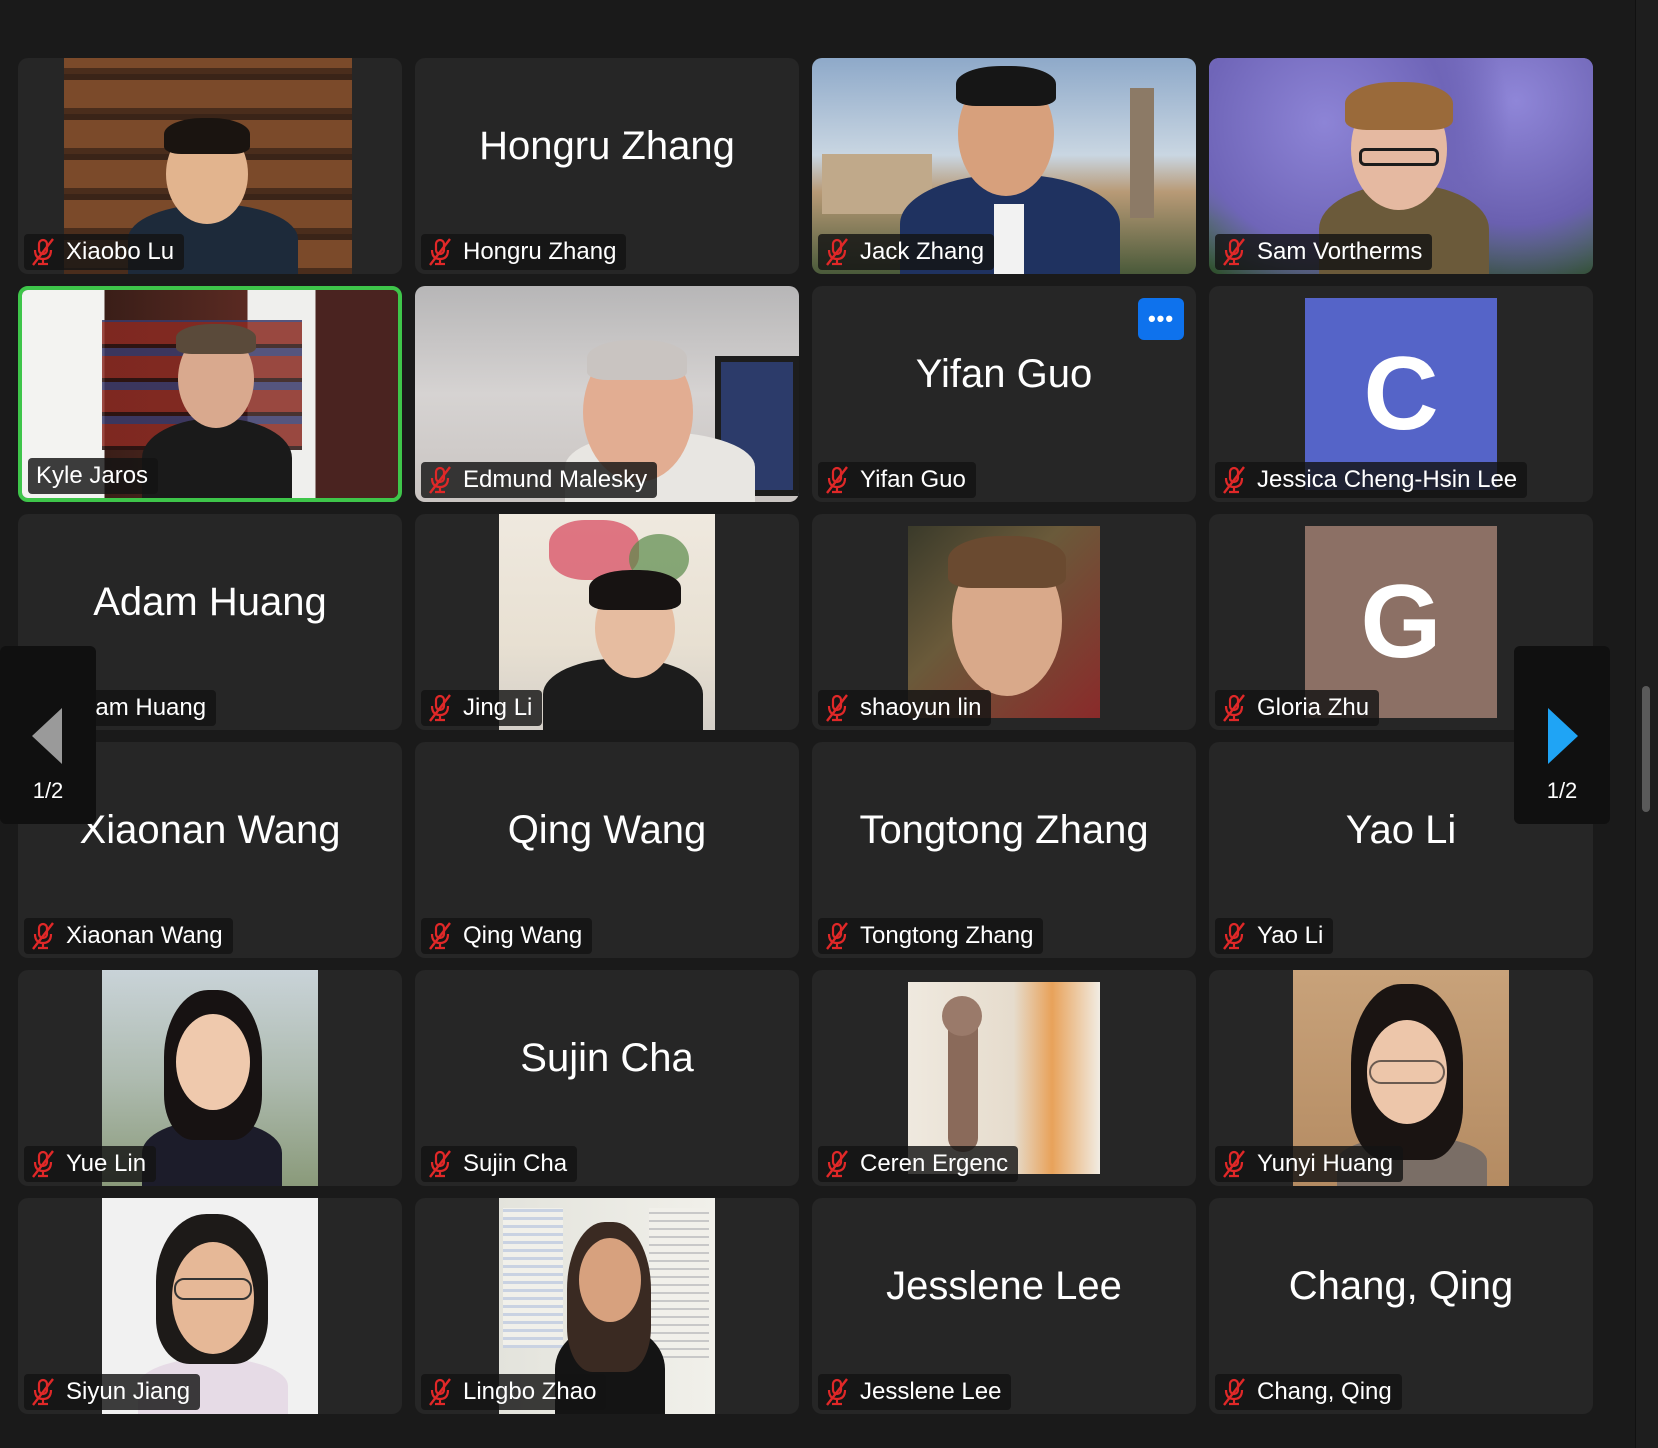  Describe the element at coordinates (498, 707) in the screenshot. I see `participant-name: Jing Li` at that location.